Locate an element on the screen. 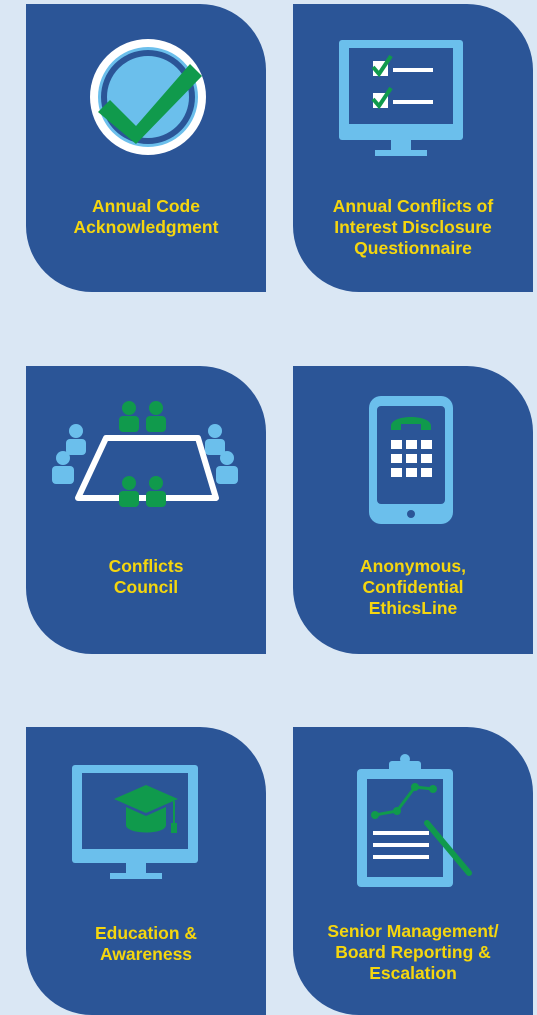 The height and width of the screenshot is (1015, 537). tile-annual-code-acknowledgment: Annual Code Acknowledgment is located at coordinates (146, 148).